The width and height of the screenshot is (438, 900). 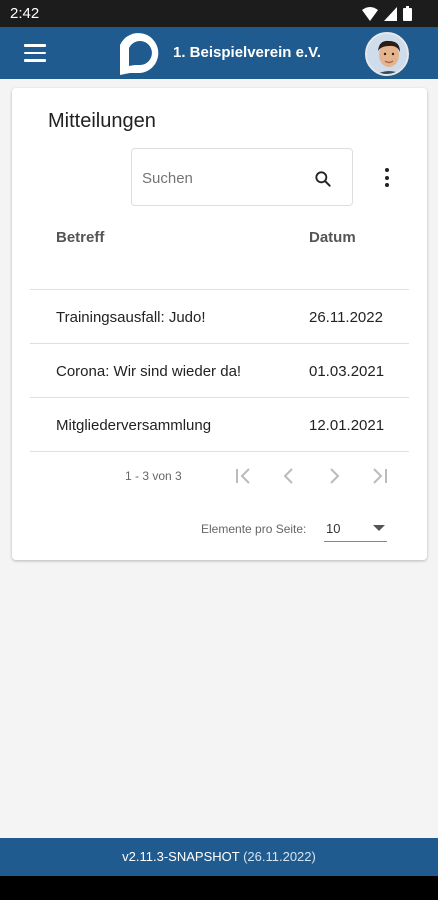 I want to click on page-title: Mitteilungen, so click(x=102, y=121).